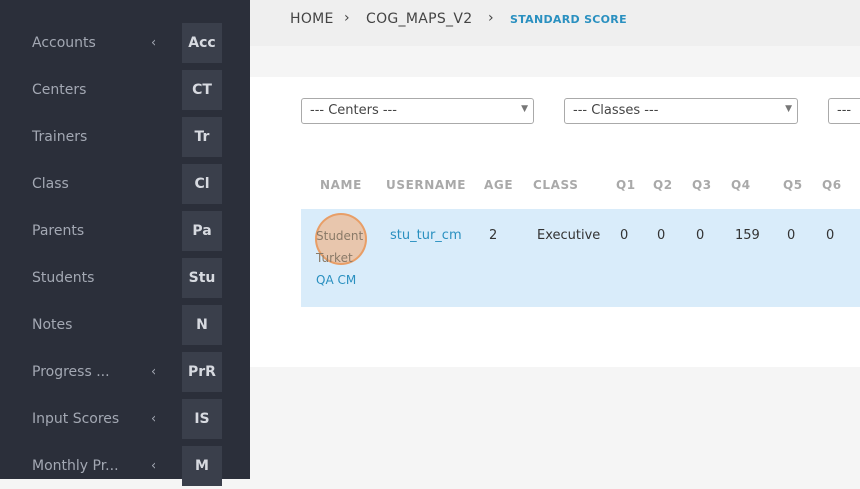 This screenshot has width=860, height=489. What do you see at coordinates (125, 89) in the screenshot?
I see `sidebar-item-centers: Centers CT` at bounding box center [125, 89].